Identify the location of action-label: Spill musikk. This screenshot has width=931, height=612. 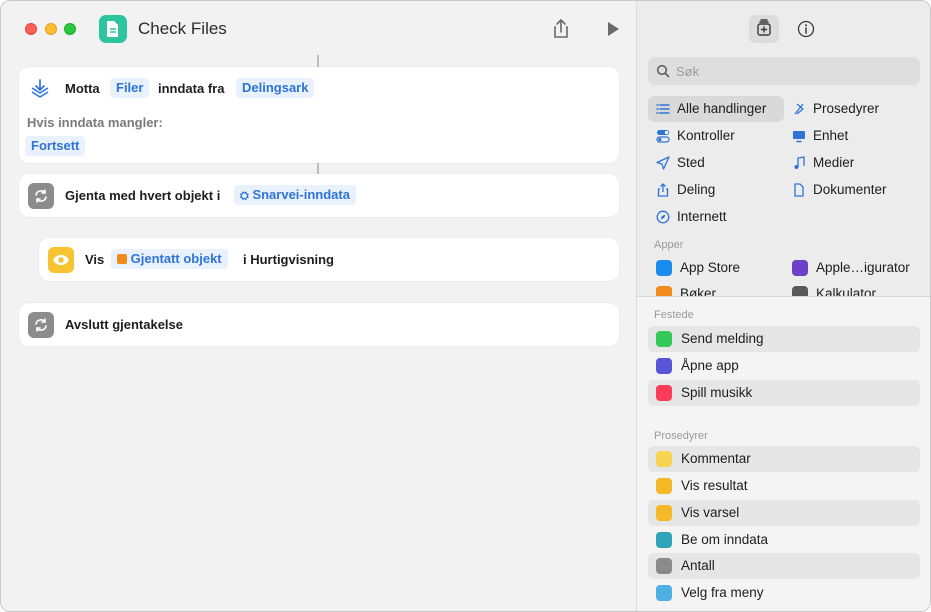
(717, 392).